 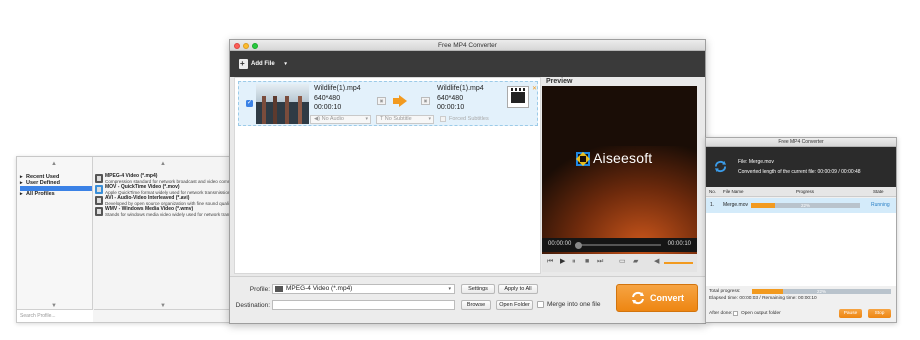 What do you see at coordinates (56, 194) in the screenshot?
I see `tree-item-all-profiles: ▸ All Profiles` at bounding box center [56, 194].